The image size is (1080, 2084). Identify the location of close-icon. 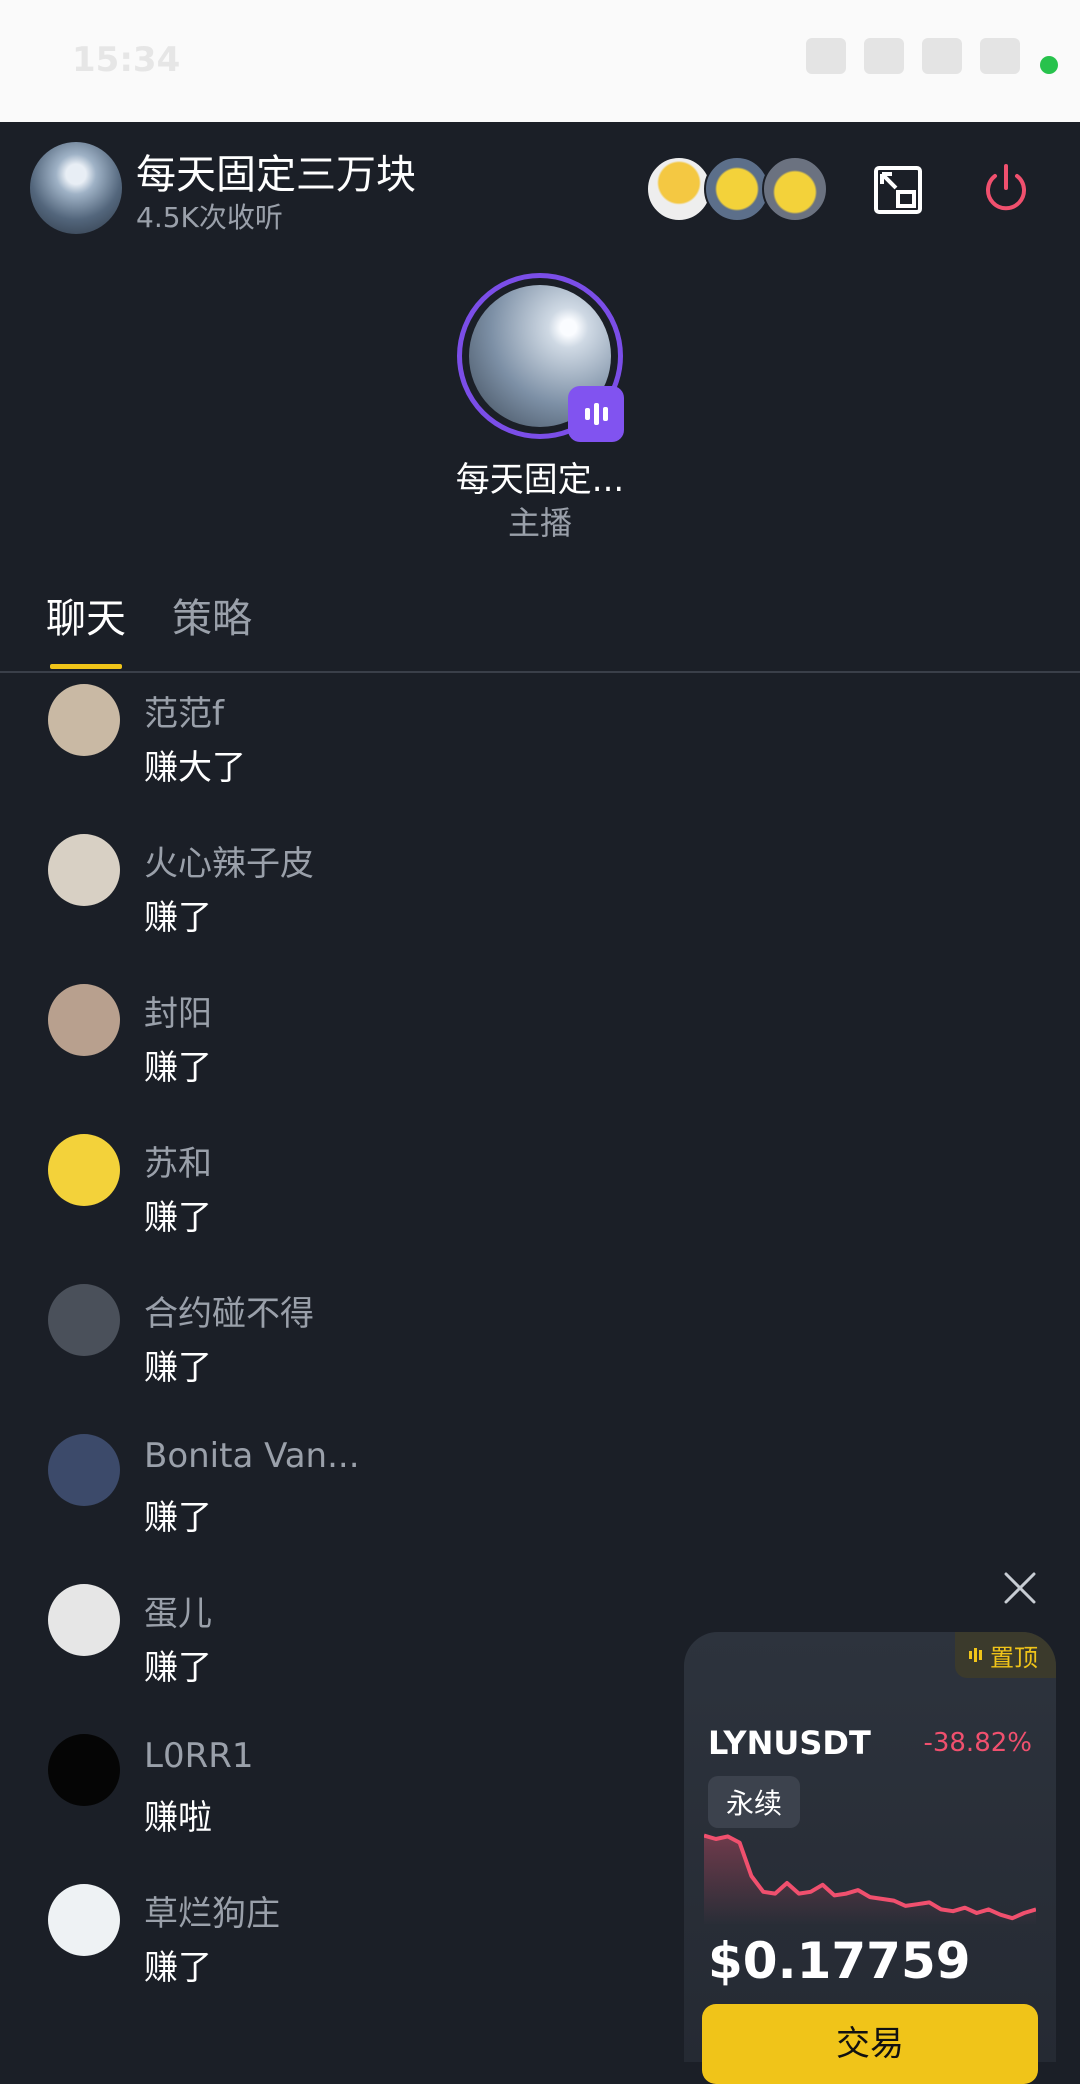
(1020, 1588).